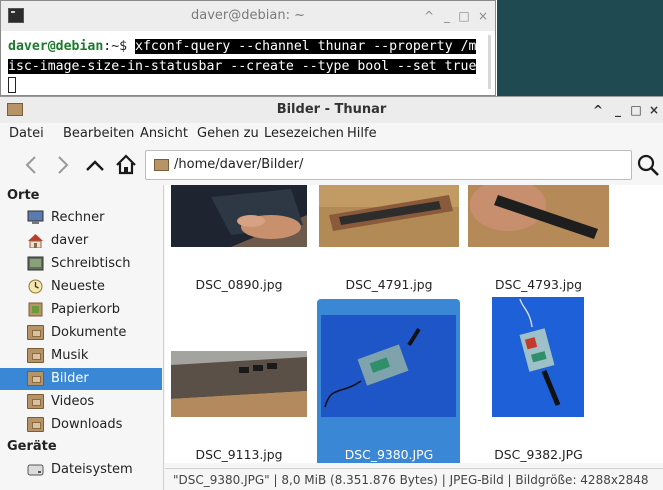 The width and height of the screenshot is (663, 490). Describe the element at coordinates (598, 110) in the screenshot. I see `thunar-shade-button: ^` at that location.